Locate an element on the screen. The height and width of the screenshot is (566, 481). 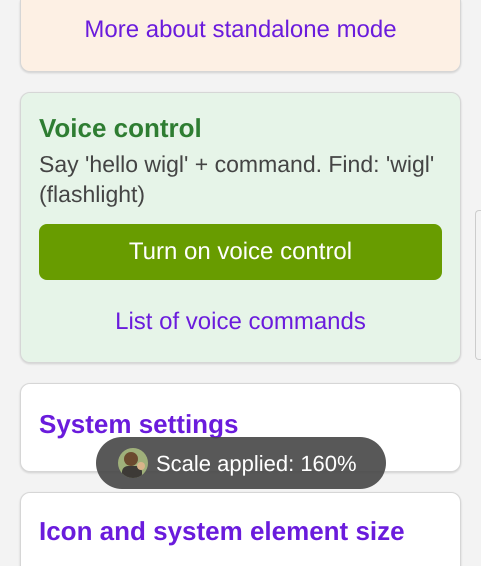
card-title: Icon and system element size is located at coordinates (240, 531).